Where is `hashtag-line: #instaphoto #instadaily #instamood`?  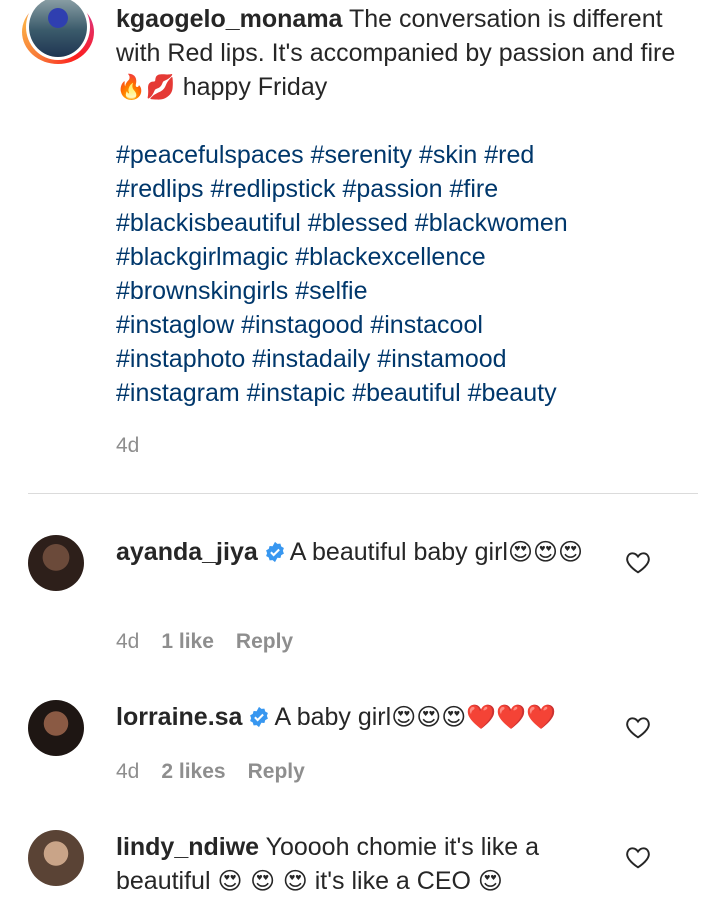
hashtag-line: #instaphoto #instadaily #instamood is located at coordinates (406, 359).